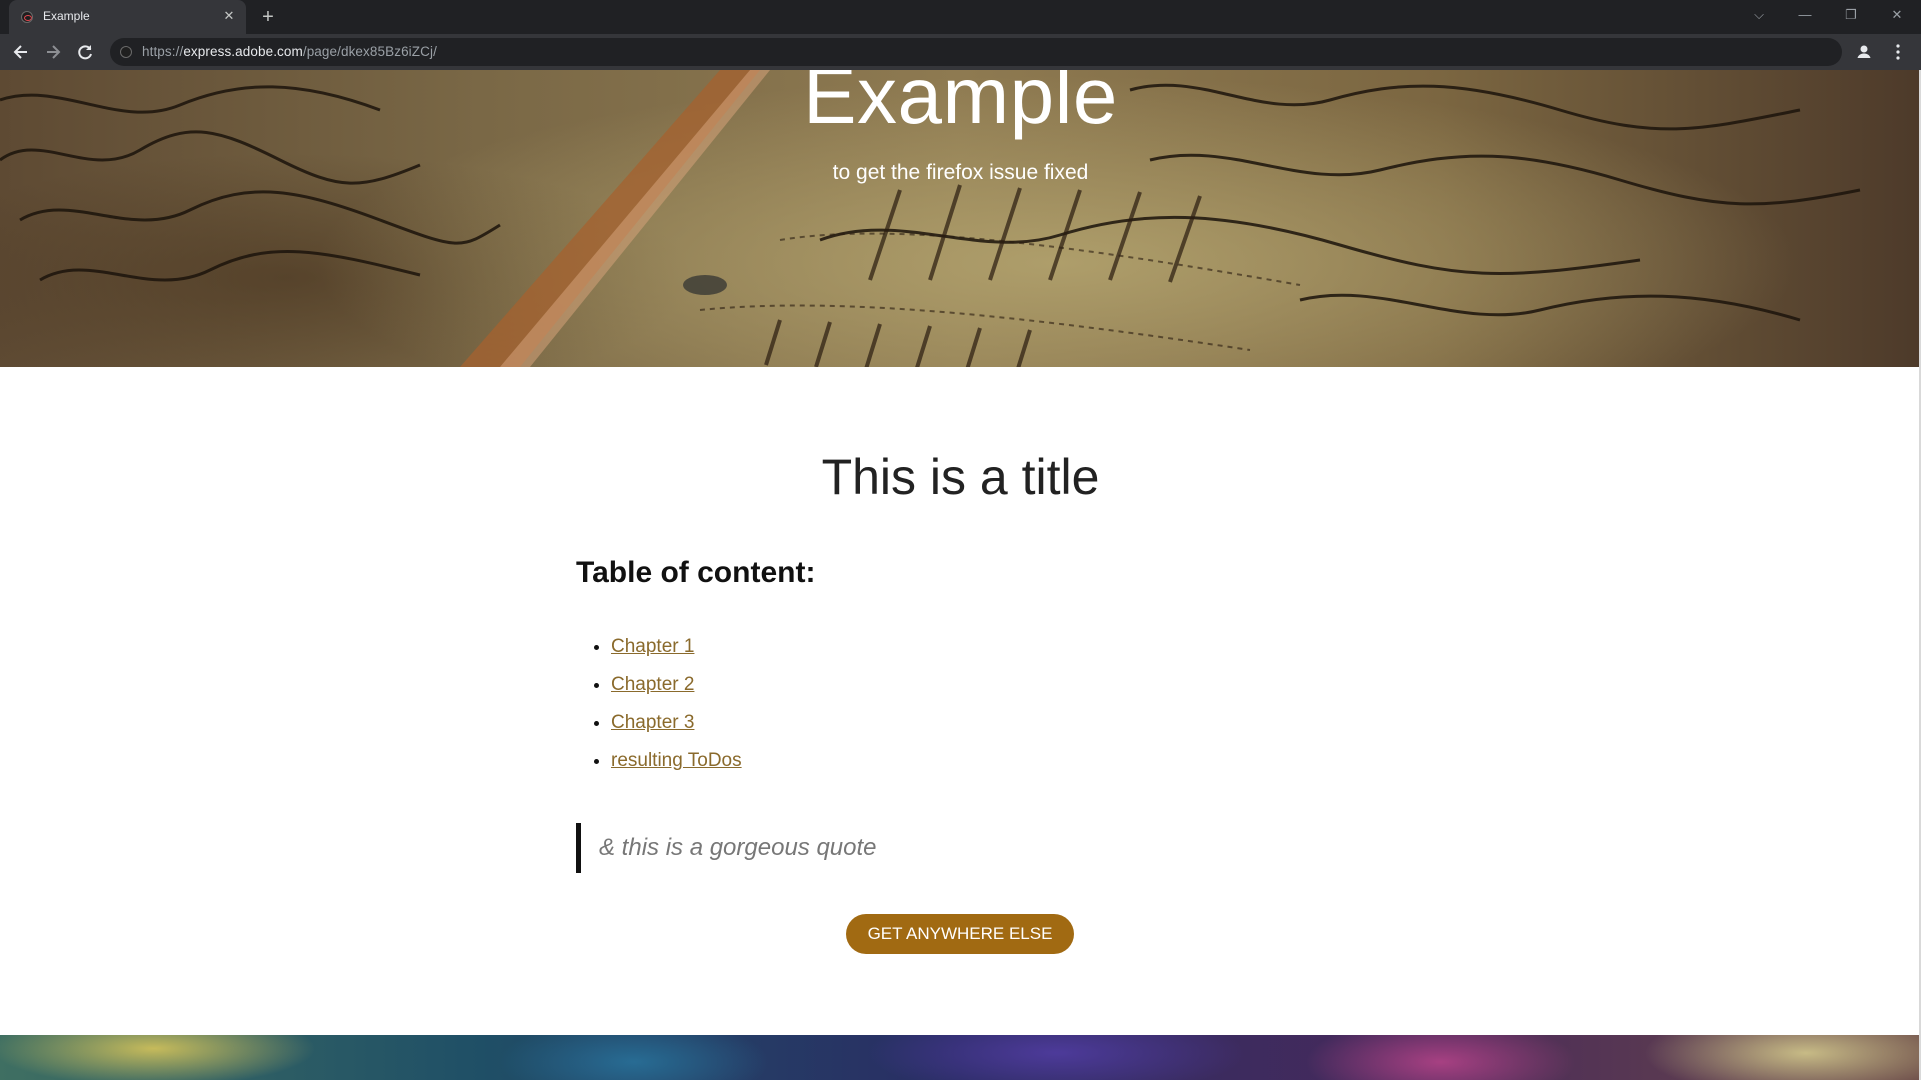  I want to click on toc-list-item: Chapter 3, so click(676, 731).